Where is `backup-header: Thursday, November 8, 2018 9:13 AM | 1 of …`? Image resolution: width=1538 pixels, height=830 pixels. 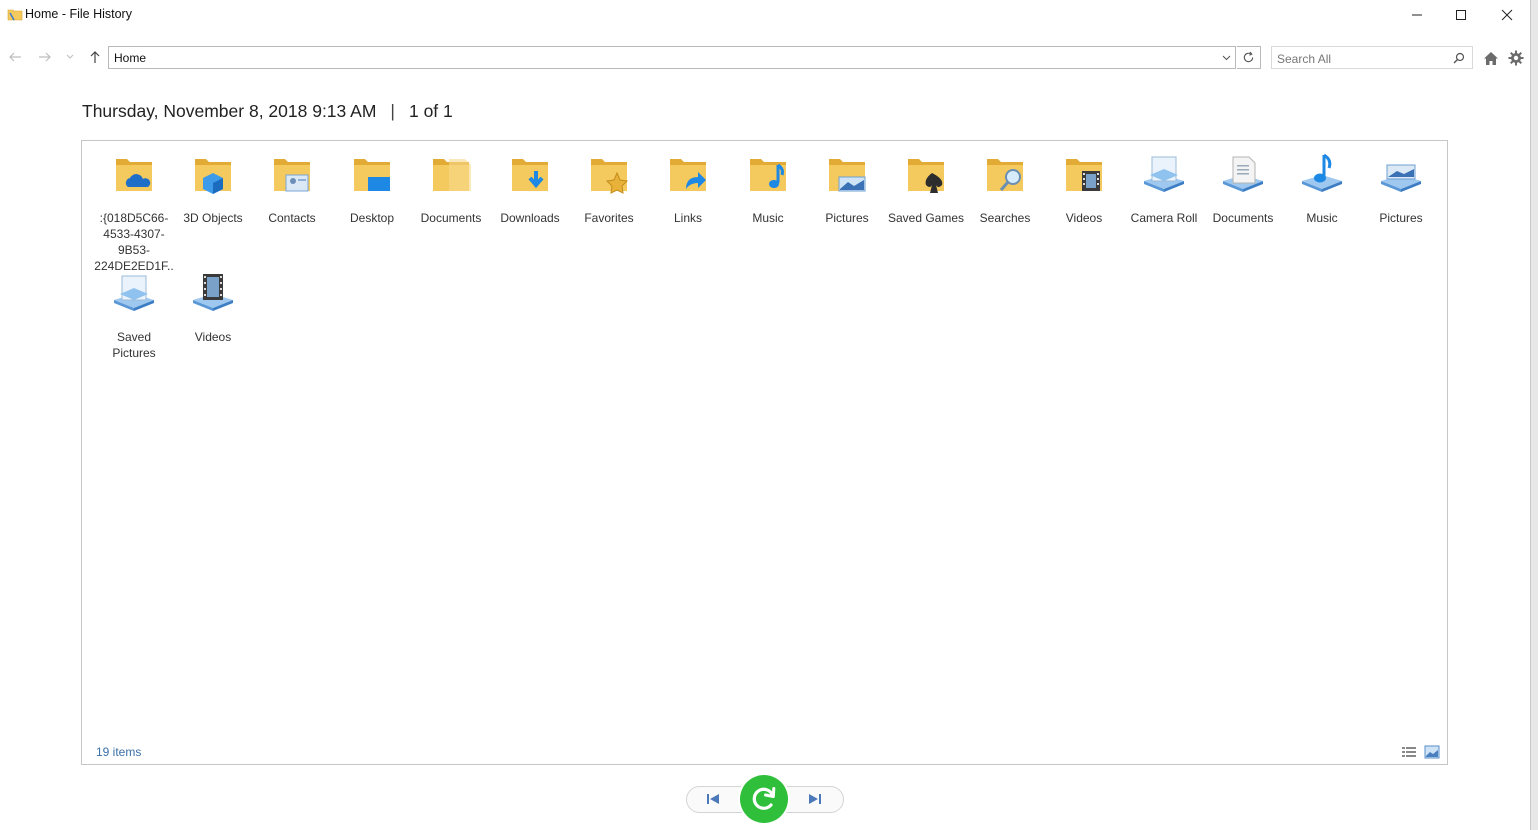
backup-header: Thursday, November 8, 2018 9:13 AM | 1 of … is located at coordinates (267, 111).